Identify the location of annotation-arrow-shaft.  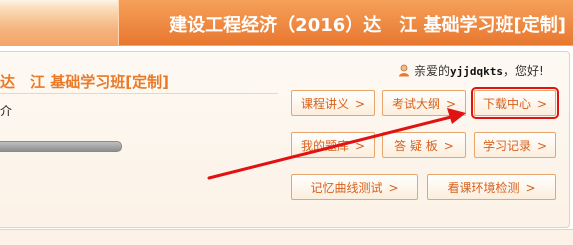
(332, 147).